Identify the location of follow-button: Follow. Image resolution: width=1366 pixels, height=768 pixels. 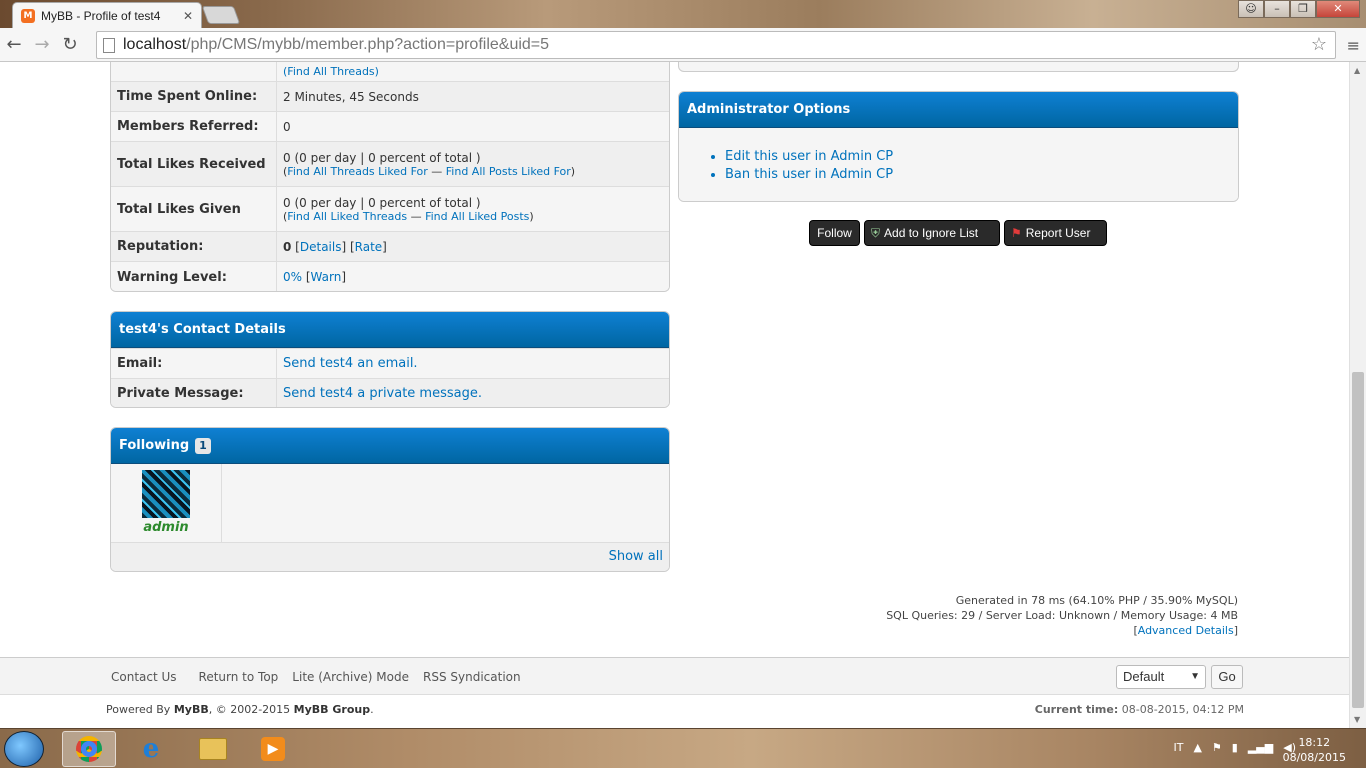
(834, 233).